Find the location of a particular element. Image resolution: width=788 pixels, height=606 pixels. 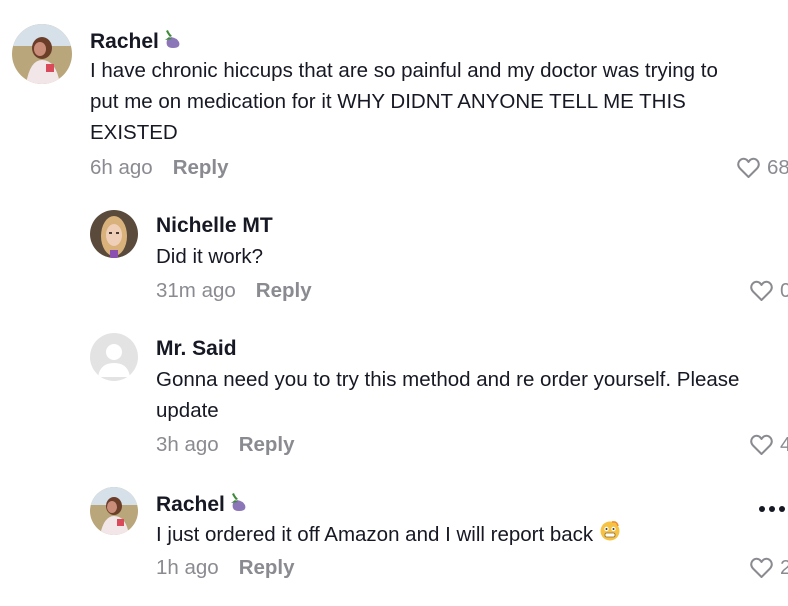

like-count: 68 is located at coordinates (777, 167).